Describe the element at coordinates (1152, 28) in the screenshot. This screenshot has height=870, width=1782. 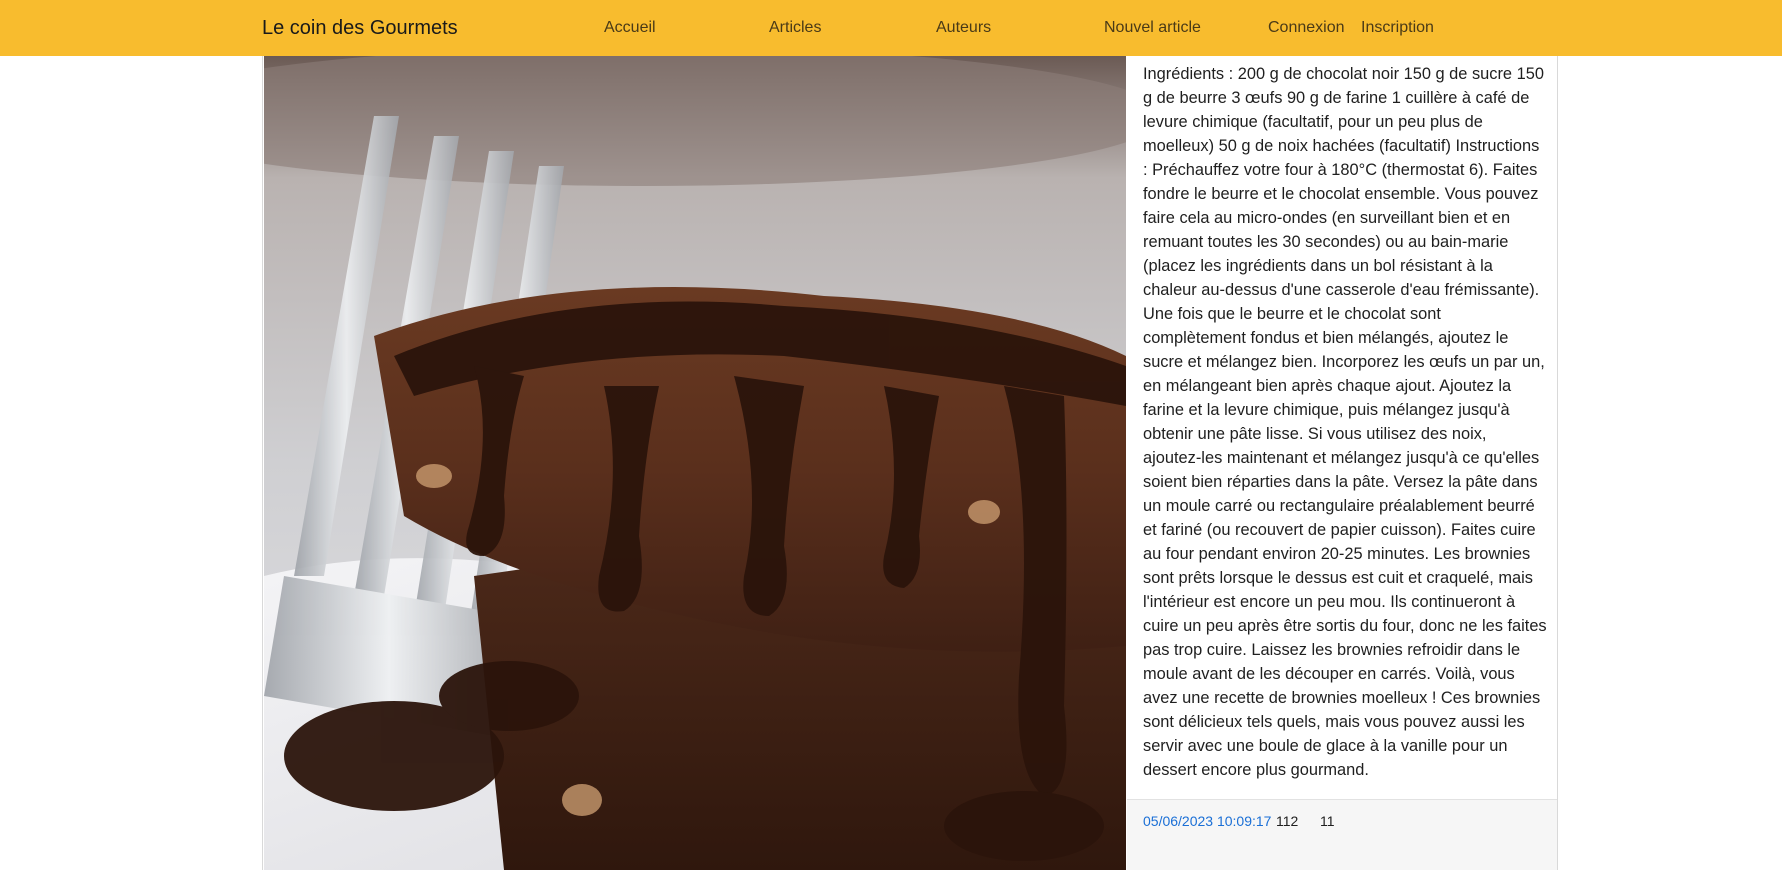
I see `nav-link-nouvel-article: Nouvel article` at that location.